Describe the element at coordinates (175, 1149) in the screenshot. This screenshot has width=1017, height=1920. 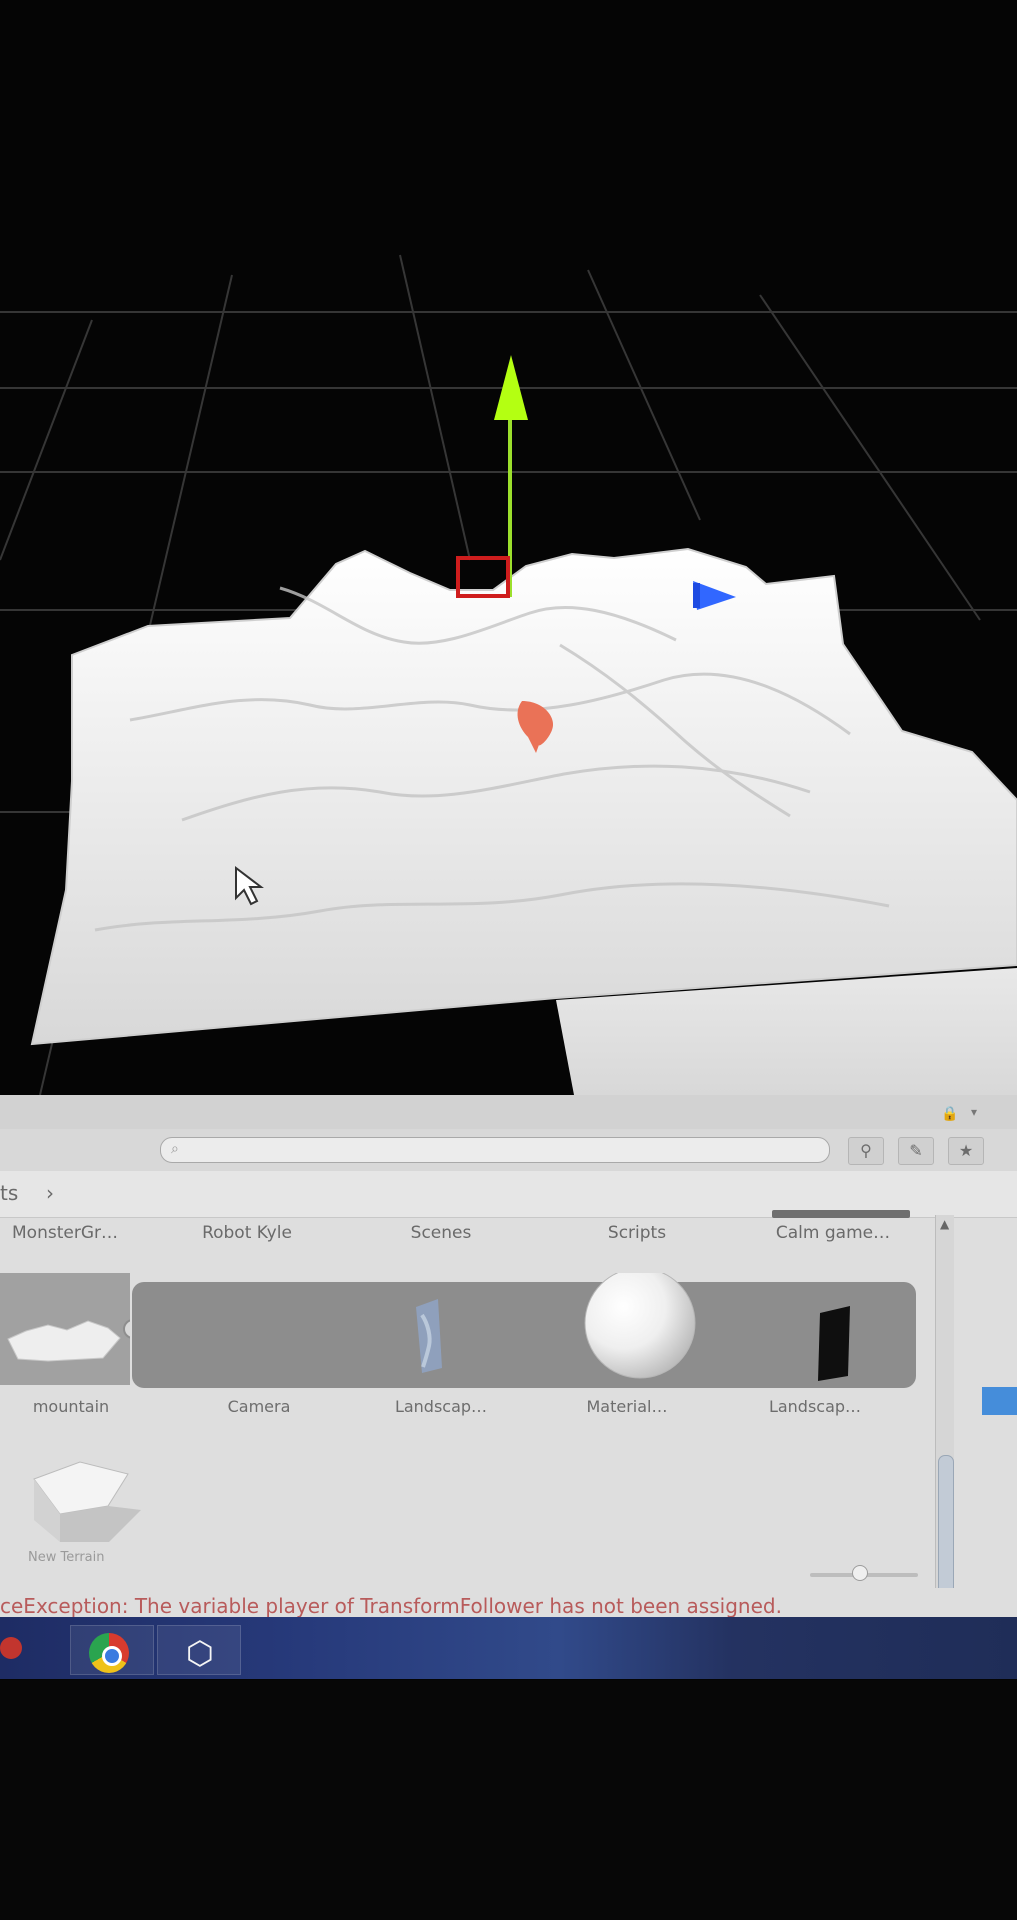
I see `search-icon: ⌕` at that location.